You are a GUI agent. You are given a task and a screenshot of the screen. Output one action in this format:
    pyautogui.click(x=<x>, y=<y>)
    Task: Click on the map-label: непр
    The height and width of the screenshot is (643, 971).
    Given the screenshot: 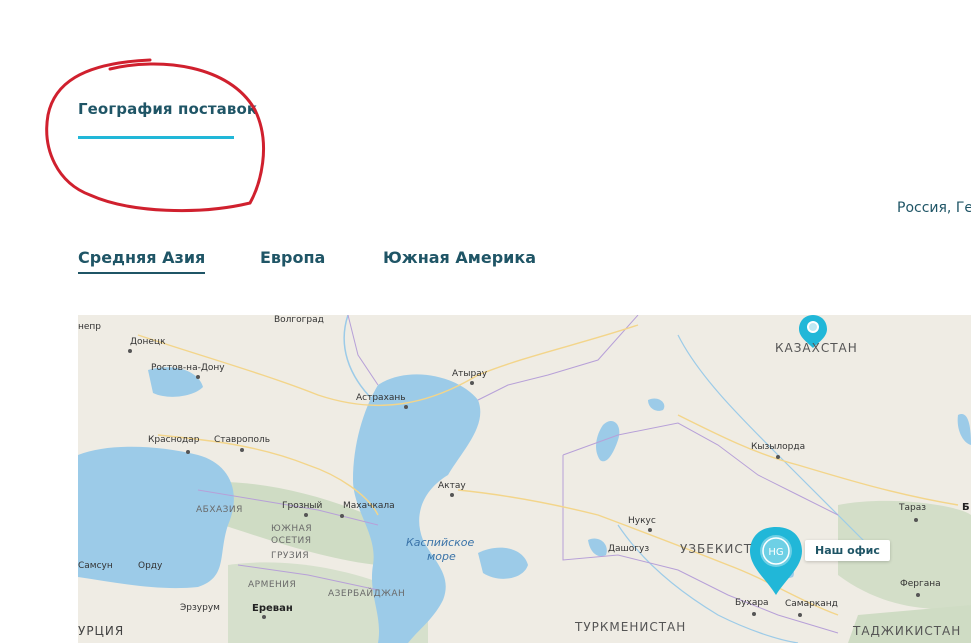 What is the action you would take?
    pyautogui.click(x=90, y=327)
    